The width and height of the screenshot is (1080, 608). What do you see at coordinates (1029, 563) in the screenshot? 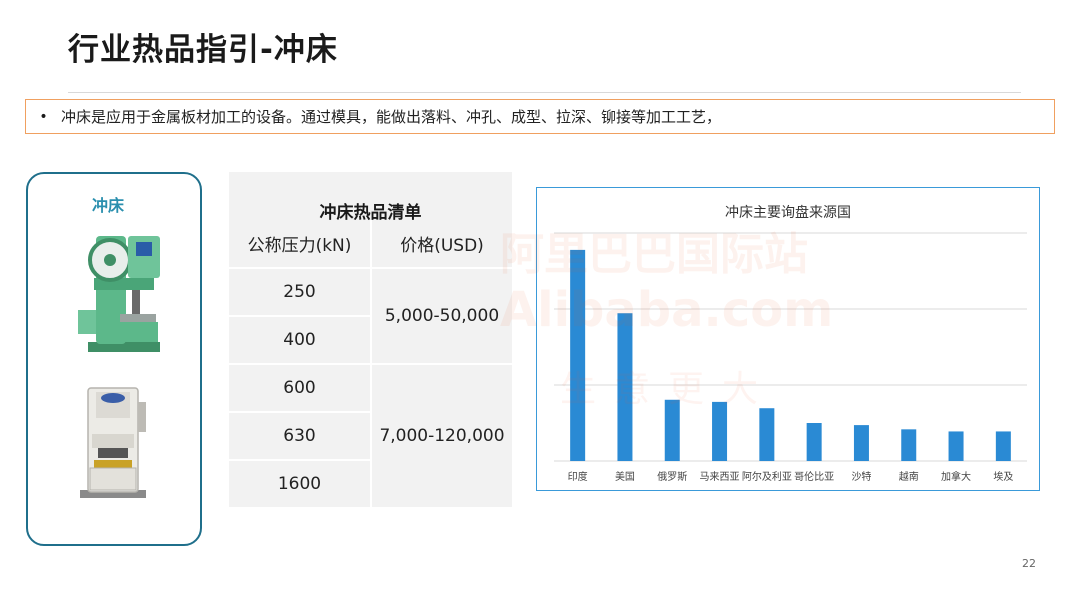
I see `page-number: 22` at bounding box center [1029, 563].